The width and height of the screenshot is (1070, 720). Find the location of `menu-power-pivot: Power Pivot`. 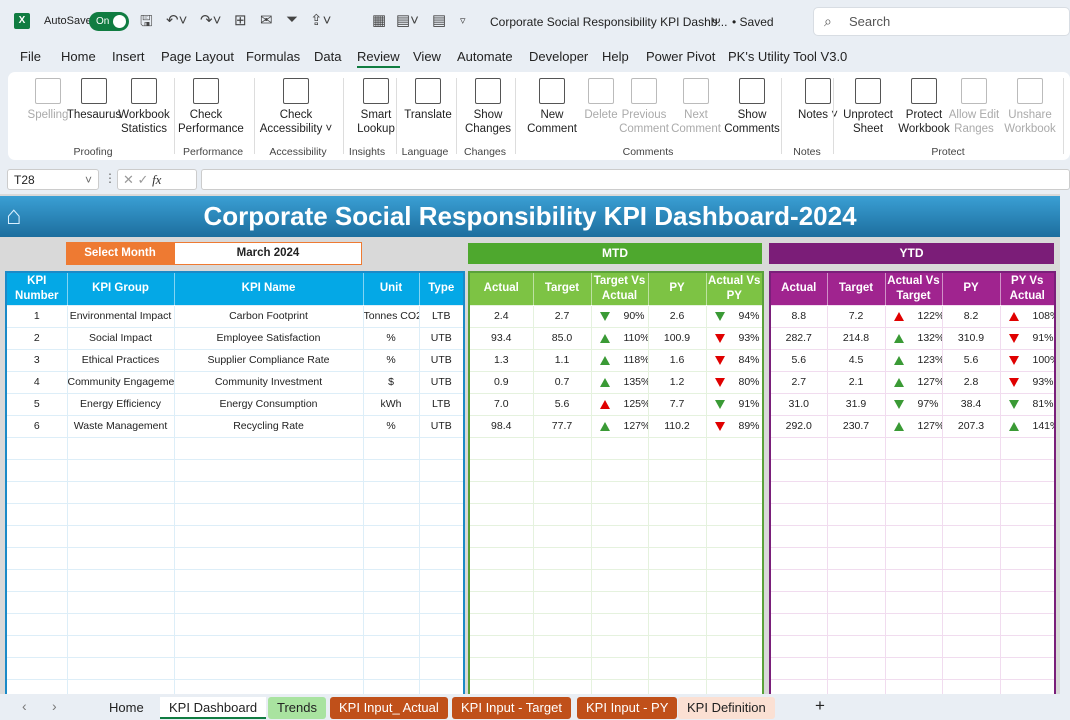

menu-power-pivot: Power Pivot is located at coordinates (680, 56).